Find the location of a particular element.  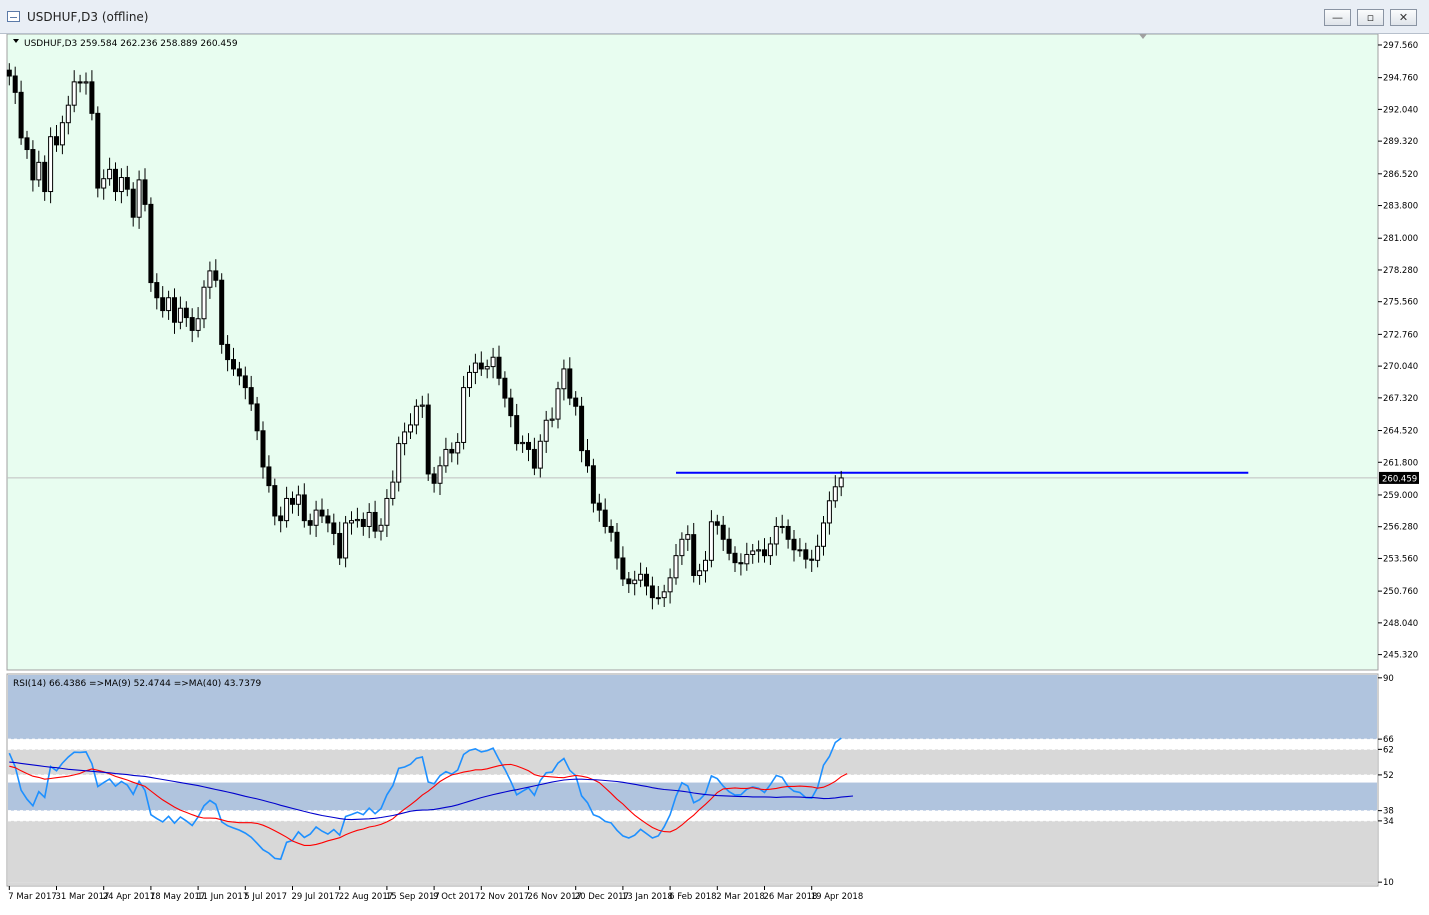

rsi-tick-label: 10 is located at coordinates (1388, 883).